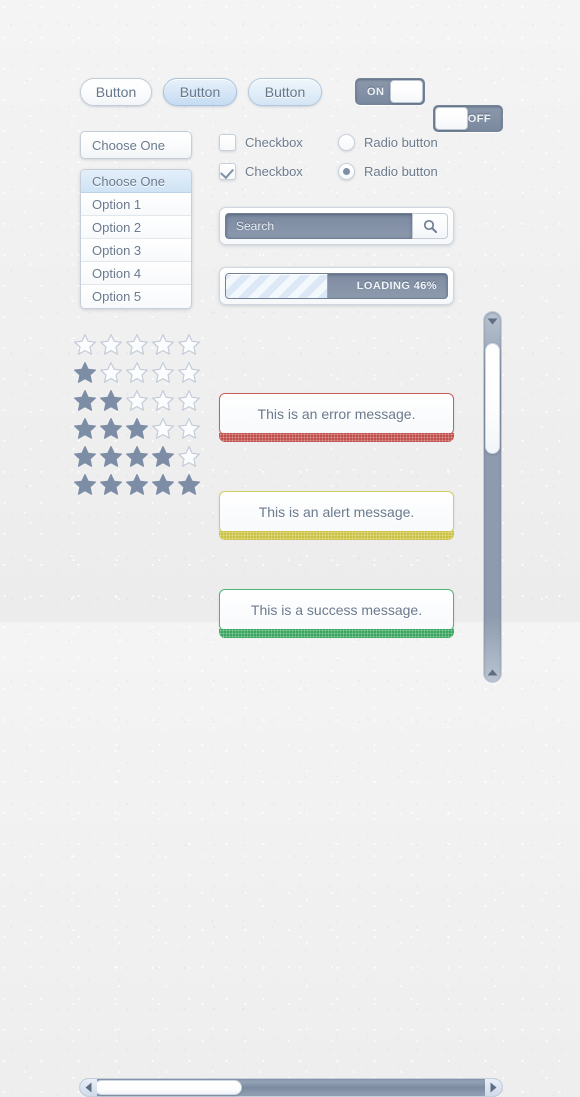 The height and width of the screenshot is (1097, 580). Describe the element at coordinates (346, 142) in the screenshot. I see `radio-circle-icon` at that location.